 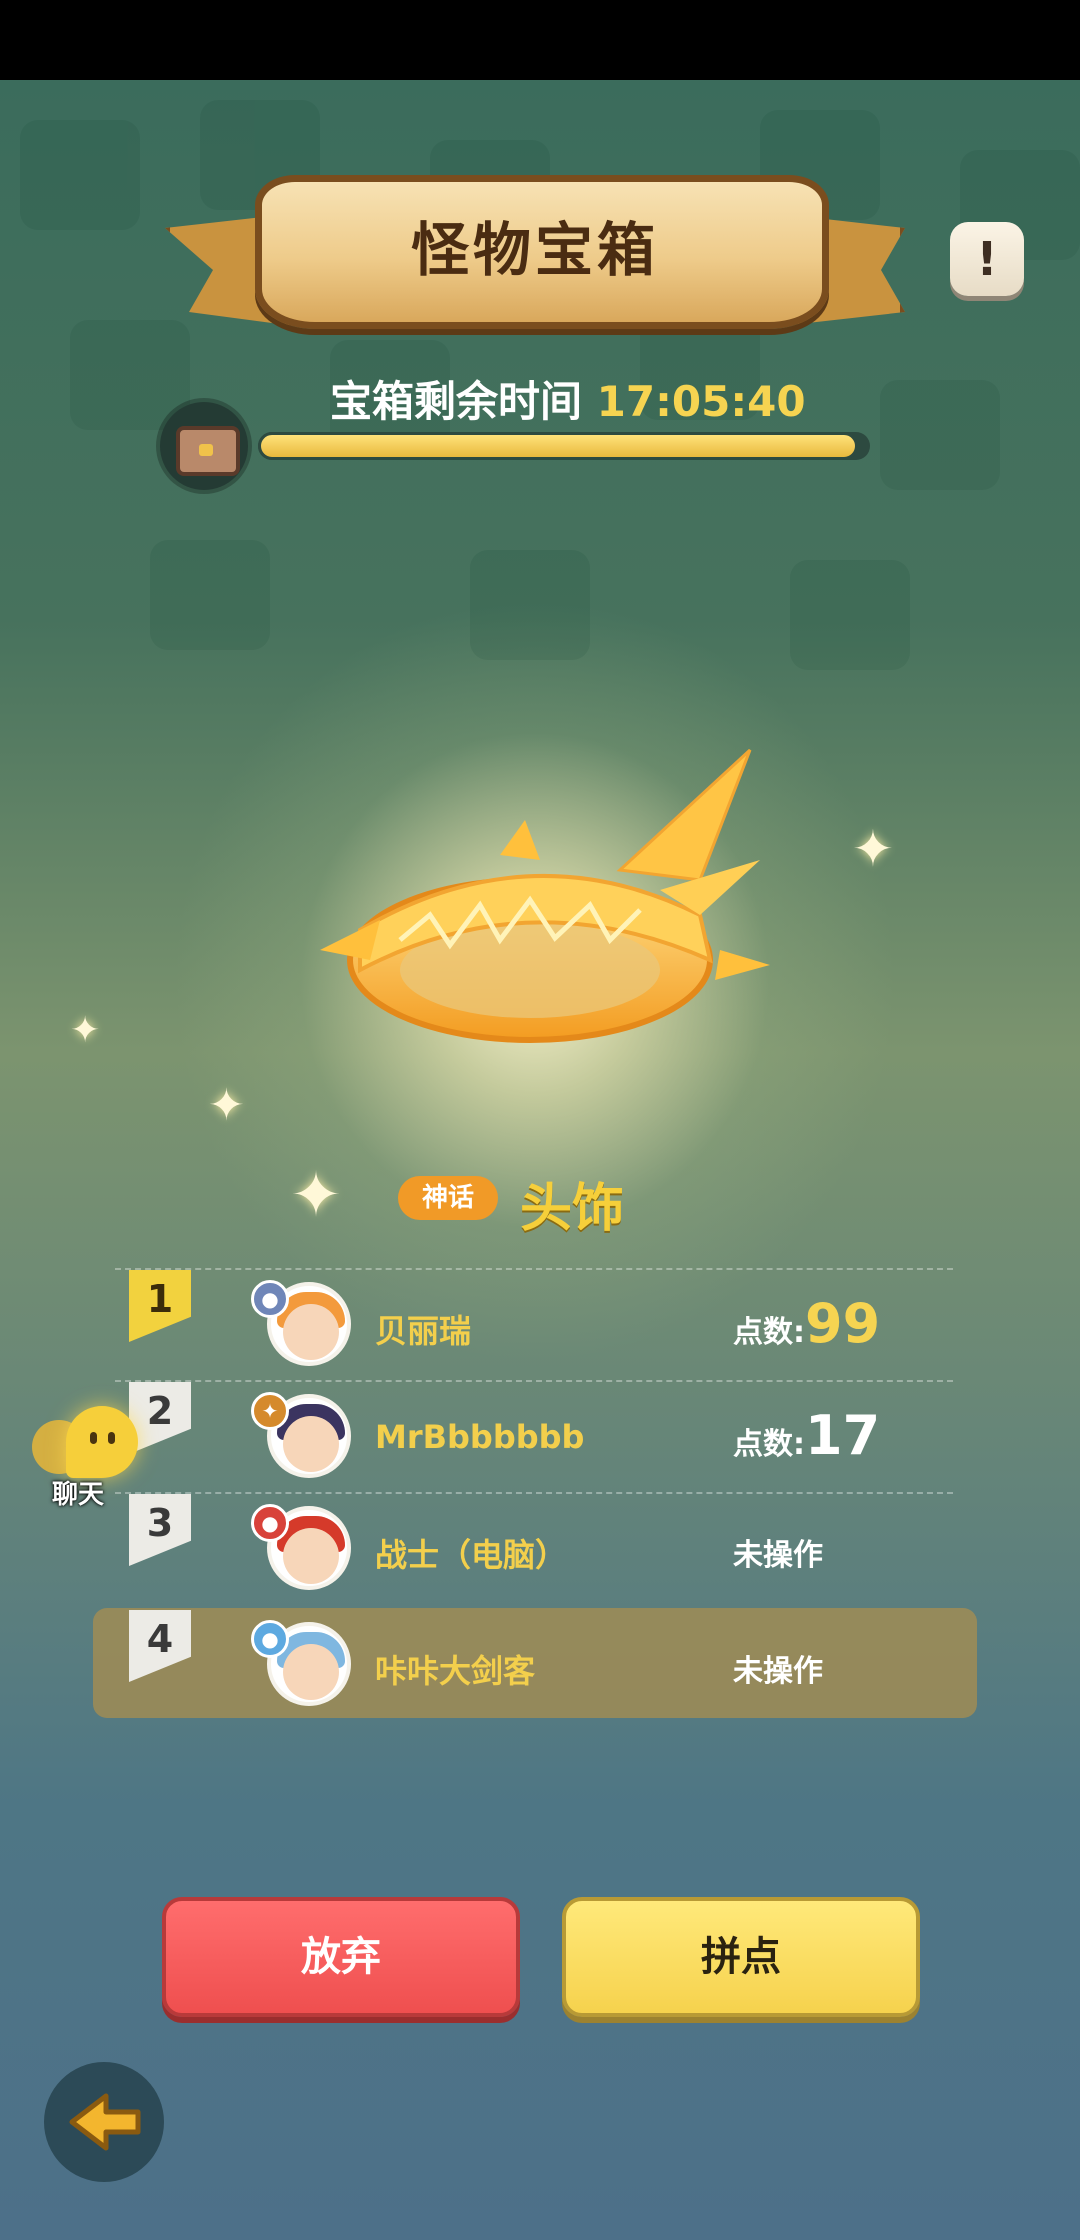 I want to click on player-row: 3 ● 战士（电脑） 未操作, so click(x=534, y=1547).